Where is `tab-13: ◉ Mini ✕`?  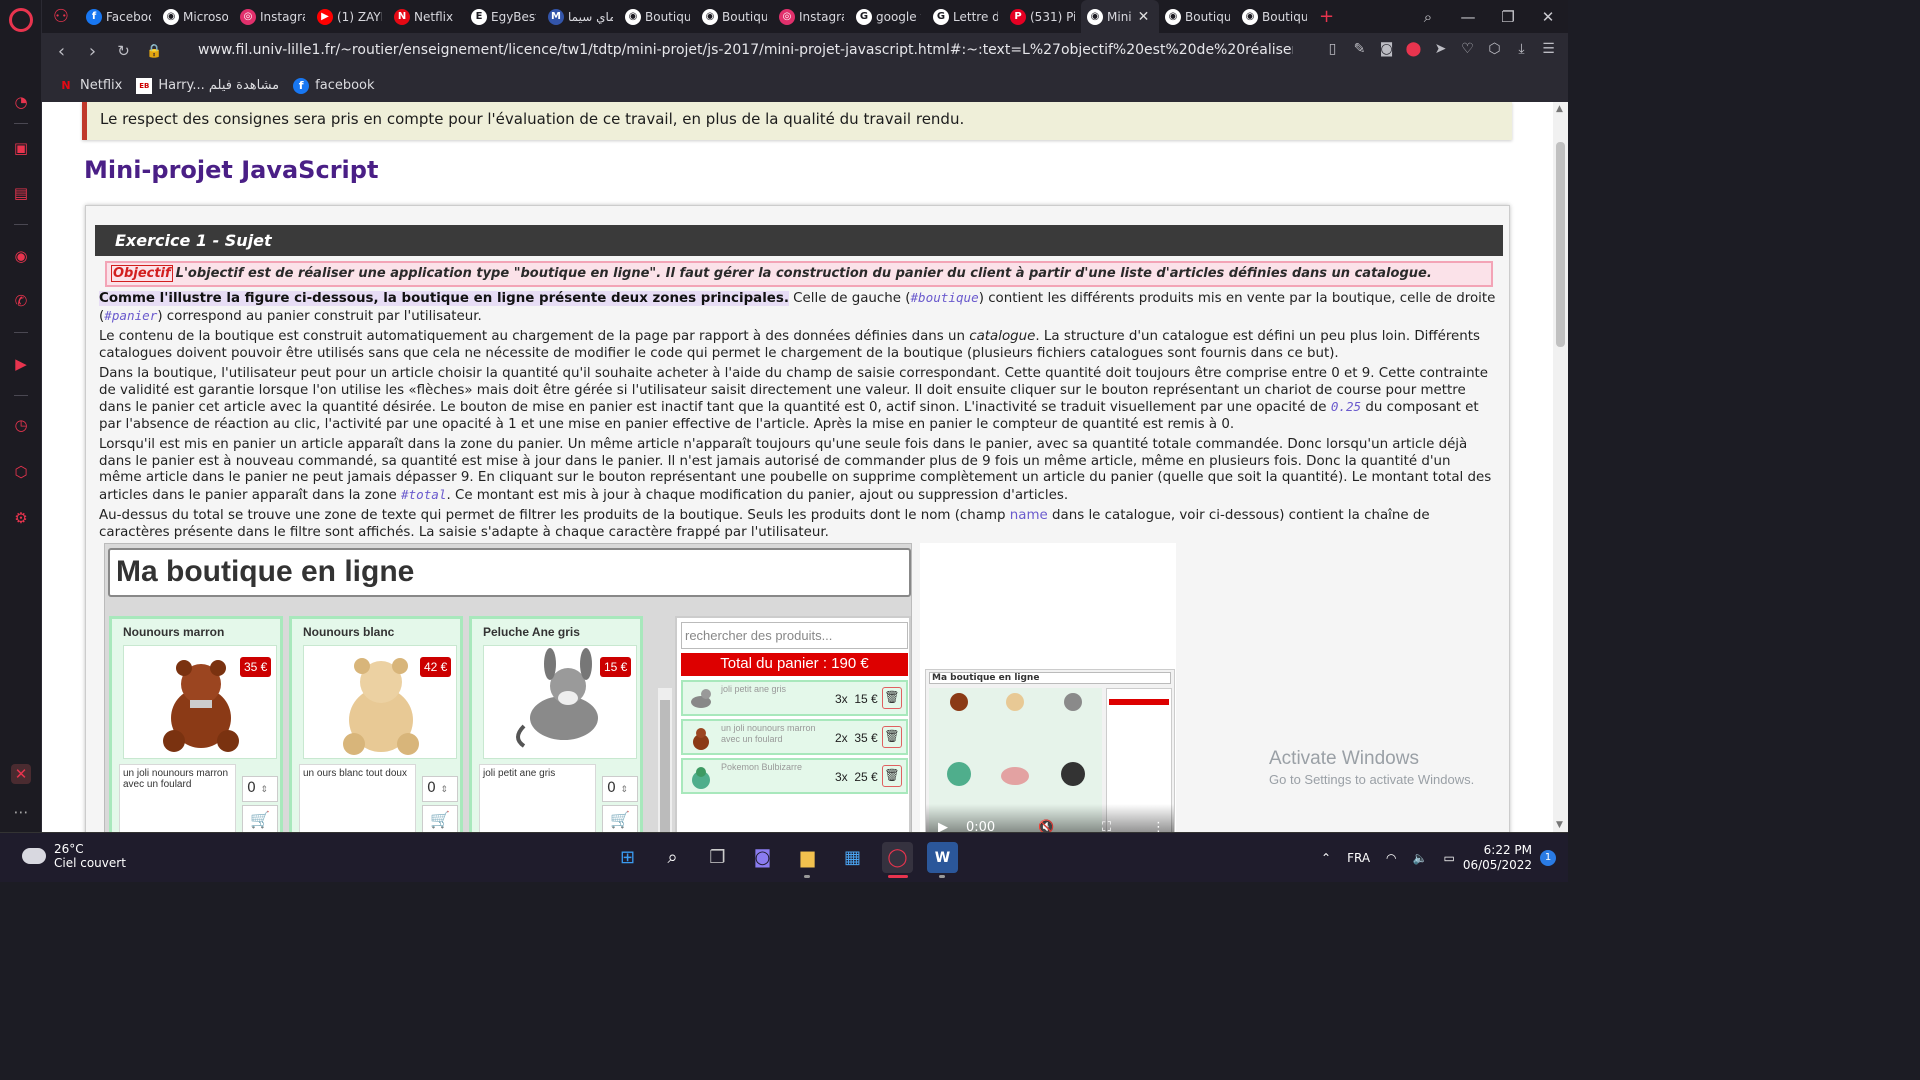
tab-13: ◉ Mini ✕ is located at coordinates (1120, 16).